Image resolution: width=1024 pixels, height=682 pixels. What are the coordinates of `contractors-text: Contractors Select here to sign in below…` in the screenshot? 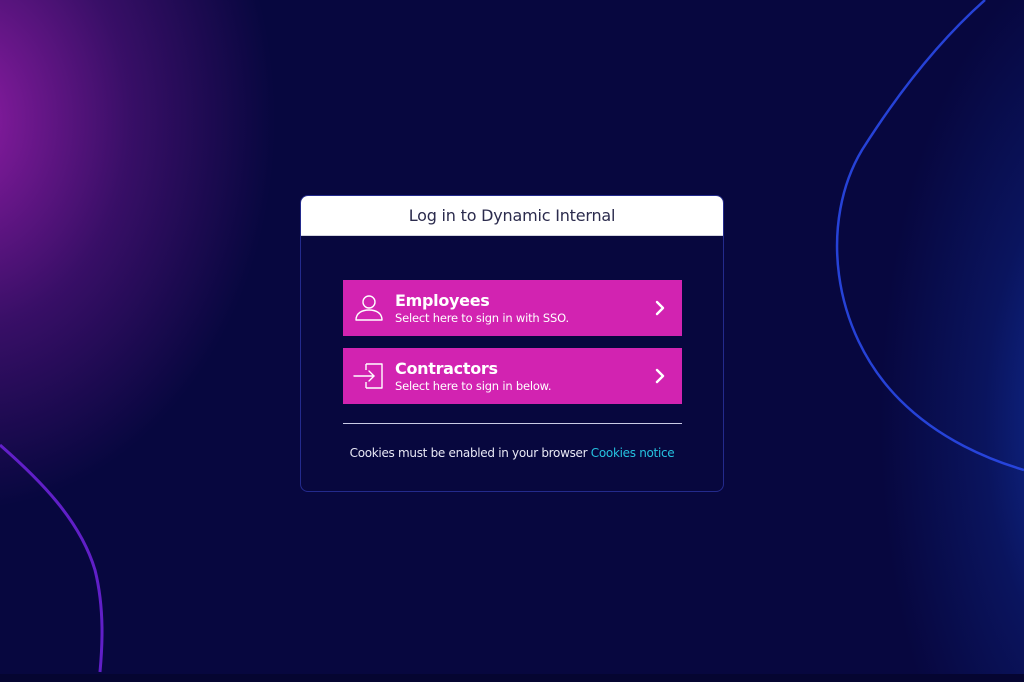 It's located at (516, 376).